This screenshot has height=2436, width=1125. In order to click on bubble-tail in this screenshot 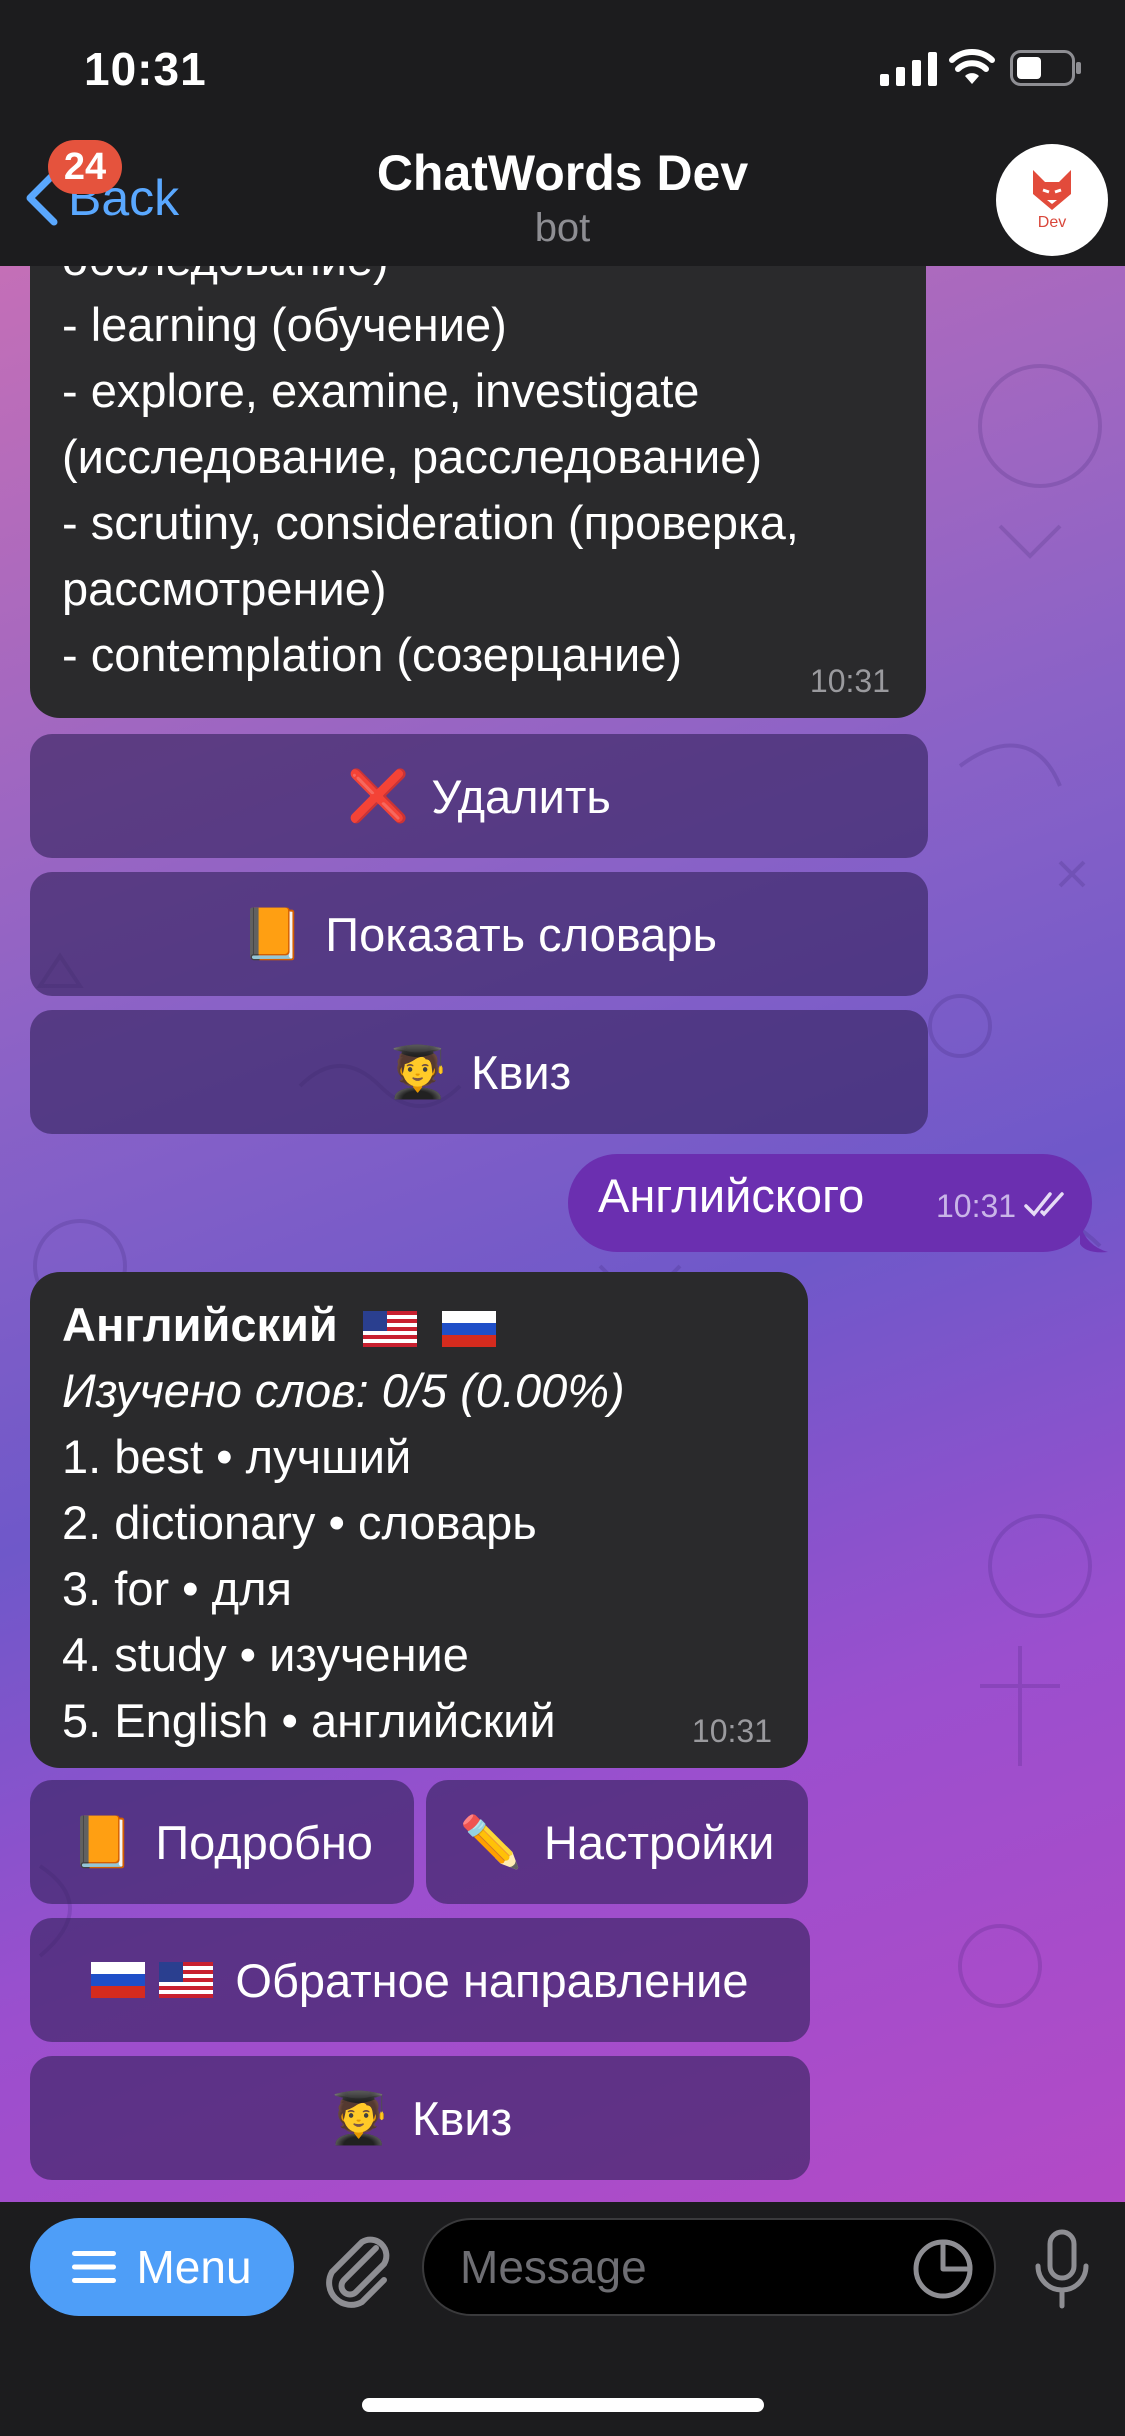, I will do `click(1094, 1238)`.